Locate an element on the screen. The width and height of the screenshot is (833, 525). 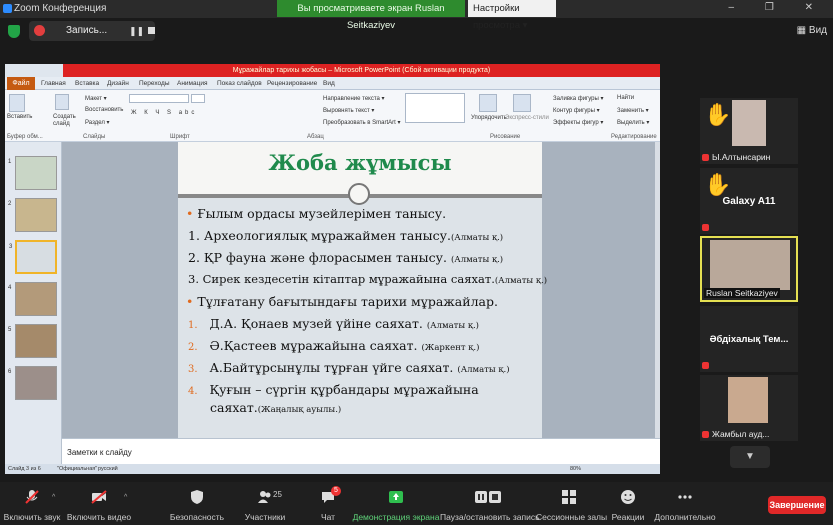
ppt-tab-animation: Анимация is located at coordinates (192, 83).